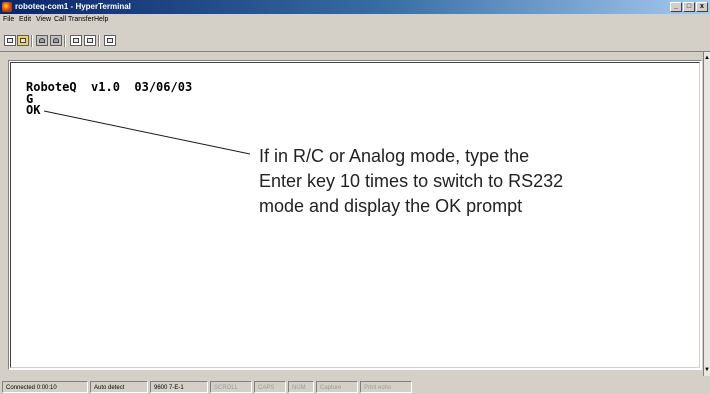 This screenshot has width=710, height=394. Describe the element at coordinates (8, 20) in the screenshot. I see `menu-file: File` at that location.